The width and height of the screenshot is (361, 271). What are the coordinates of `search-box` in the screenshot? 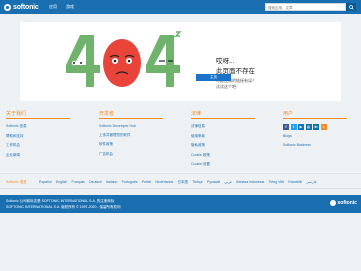 It's located at (305, 7).